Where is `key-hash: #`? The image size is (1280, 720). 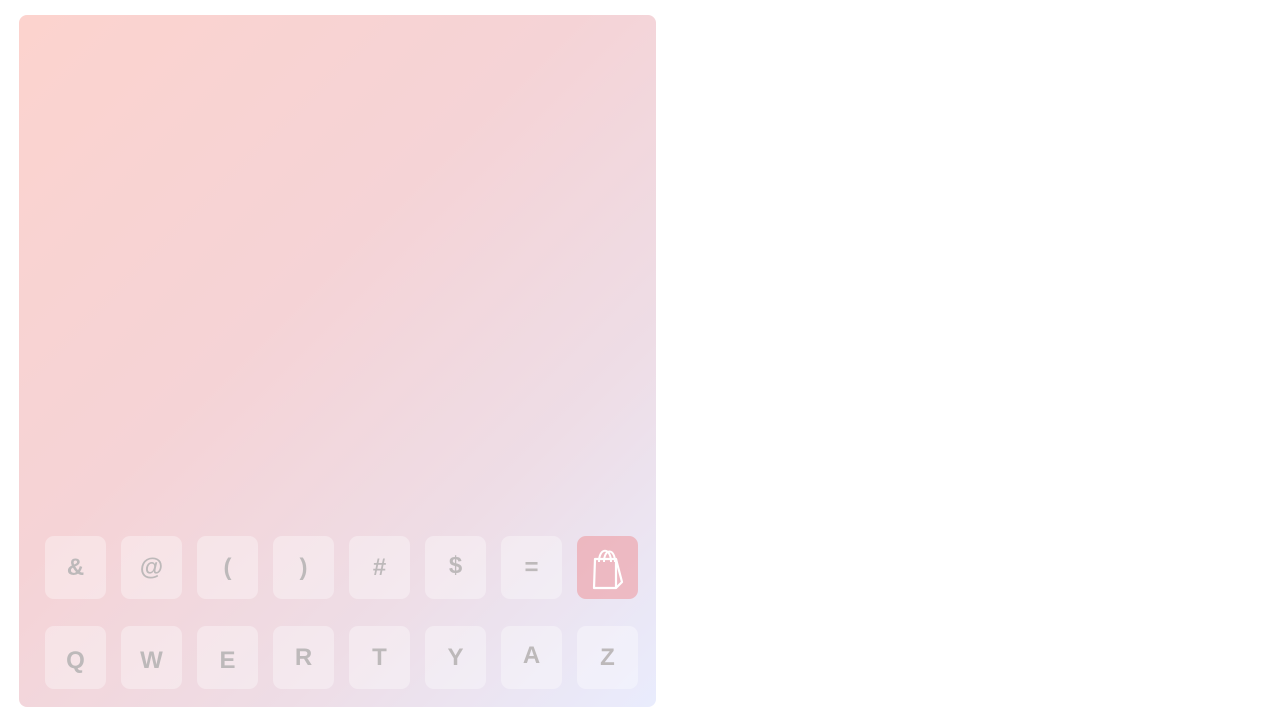 key-hash: # is located at coordinates (379, 567).